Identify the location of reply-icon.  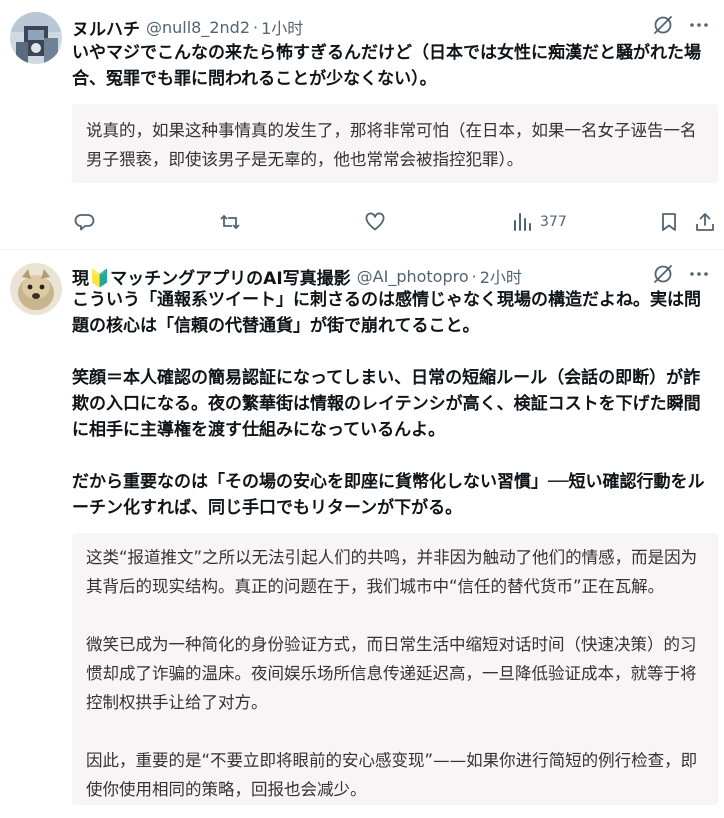
(84, 222).